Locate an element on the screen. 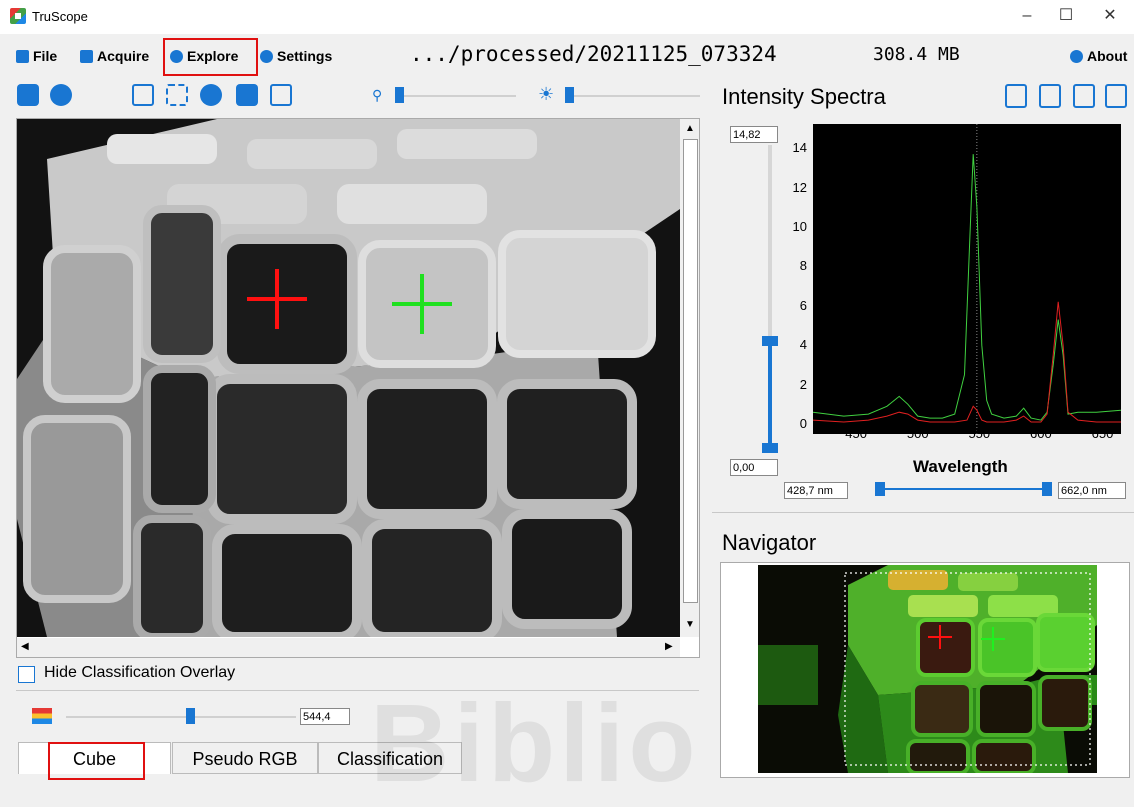 The image size is (1134, 807). band-slider-handle is located at coordinates (190, 716).